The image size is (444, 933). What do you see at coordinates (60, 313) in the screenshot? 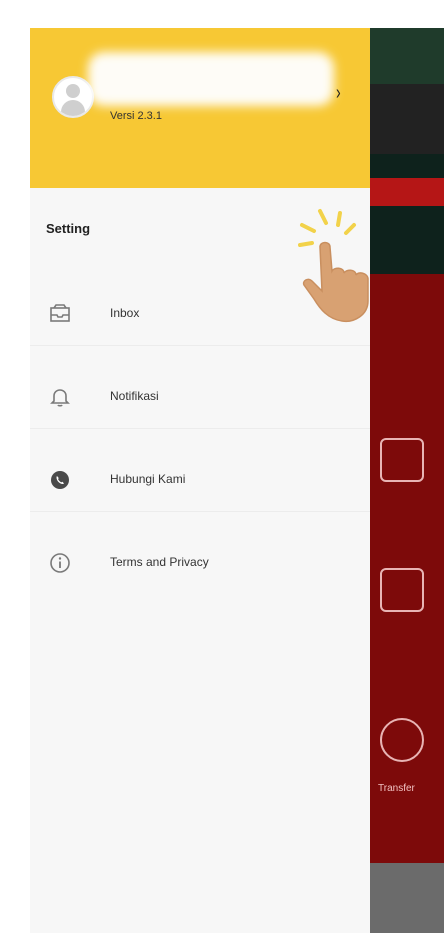
I see `inbox-icon` at bounding box center [60, 313].